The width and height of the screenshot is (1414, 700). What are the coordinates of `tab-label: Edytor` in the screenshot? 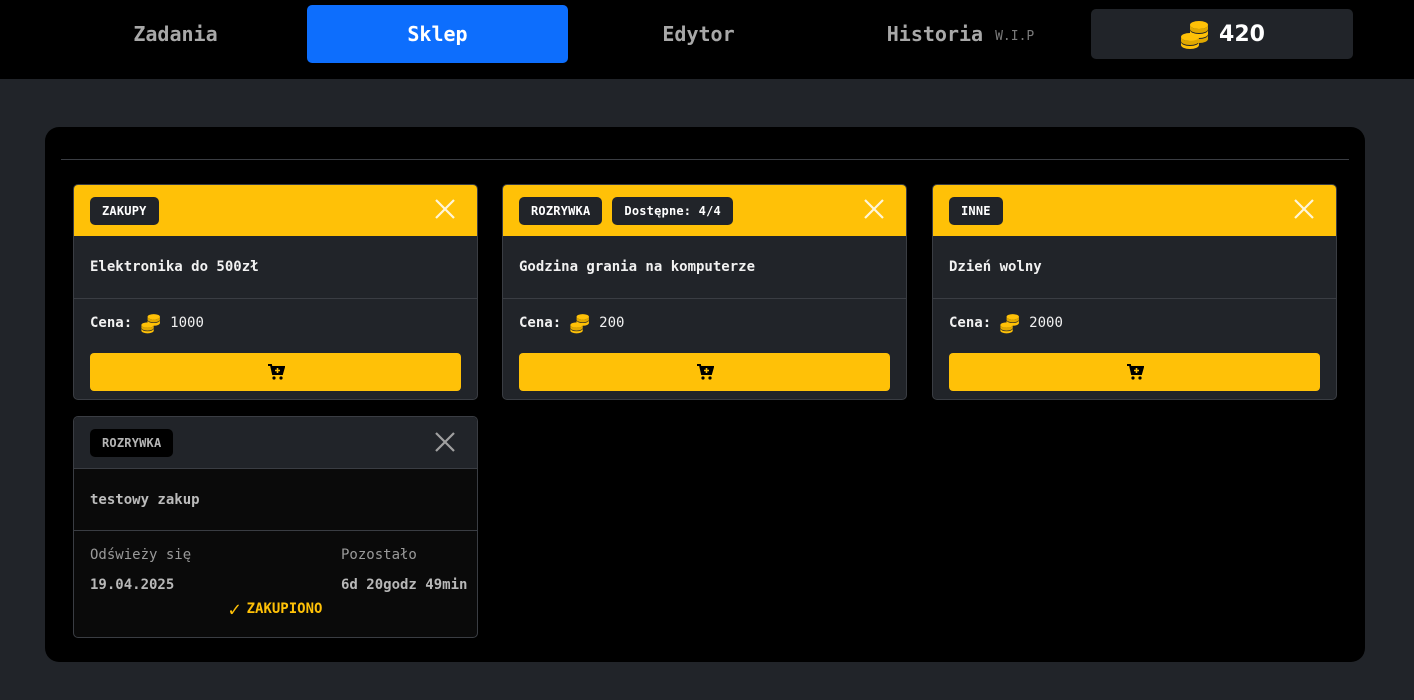 It's located at (698, 34).